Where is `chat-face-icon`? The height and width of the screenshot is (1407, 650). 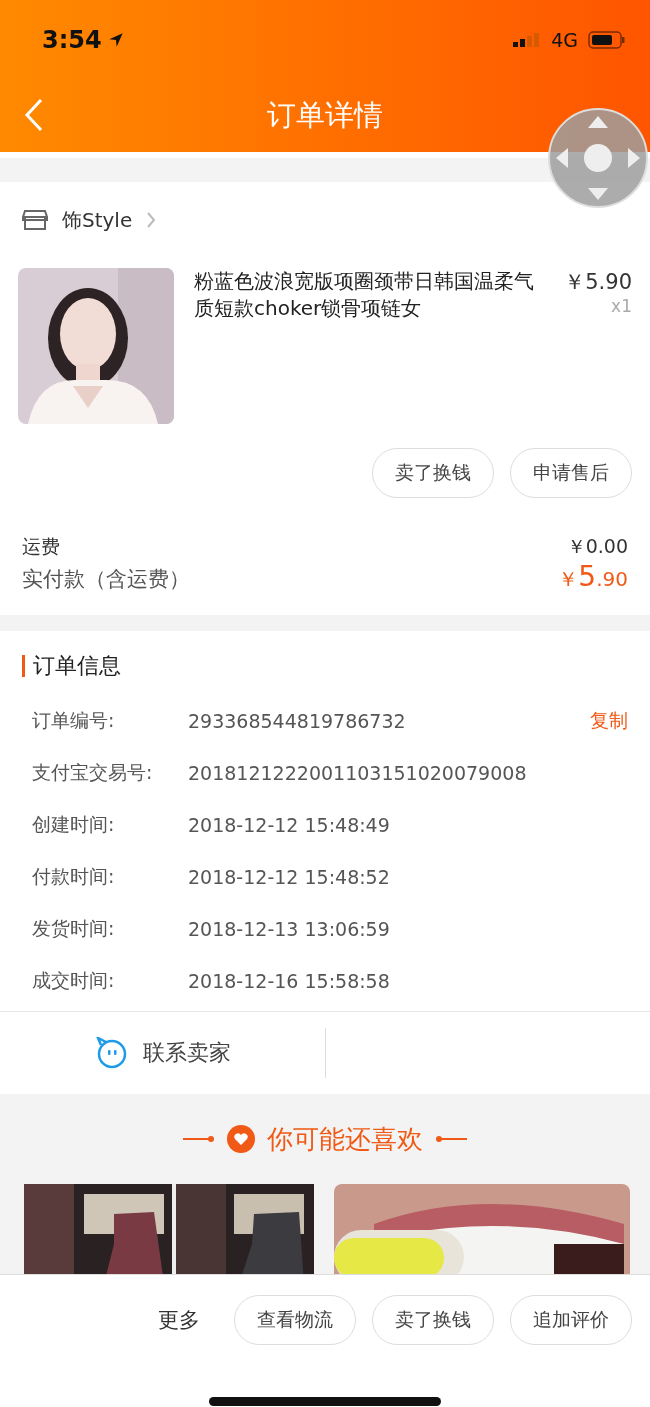 chat-face-icon is located at coordinates (111, 1053).